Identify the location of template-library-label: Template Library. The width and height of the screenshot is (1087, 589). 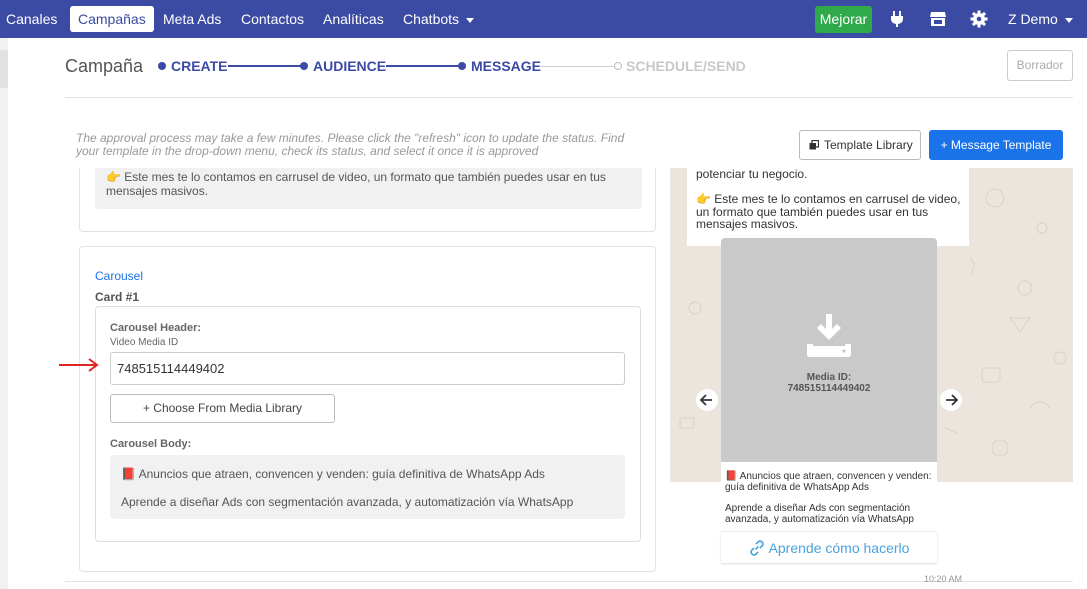
(868, 145).